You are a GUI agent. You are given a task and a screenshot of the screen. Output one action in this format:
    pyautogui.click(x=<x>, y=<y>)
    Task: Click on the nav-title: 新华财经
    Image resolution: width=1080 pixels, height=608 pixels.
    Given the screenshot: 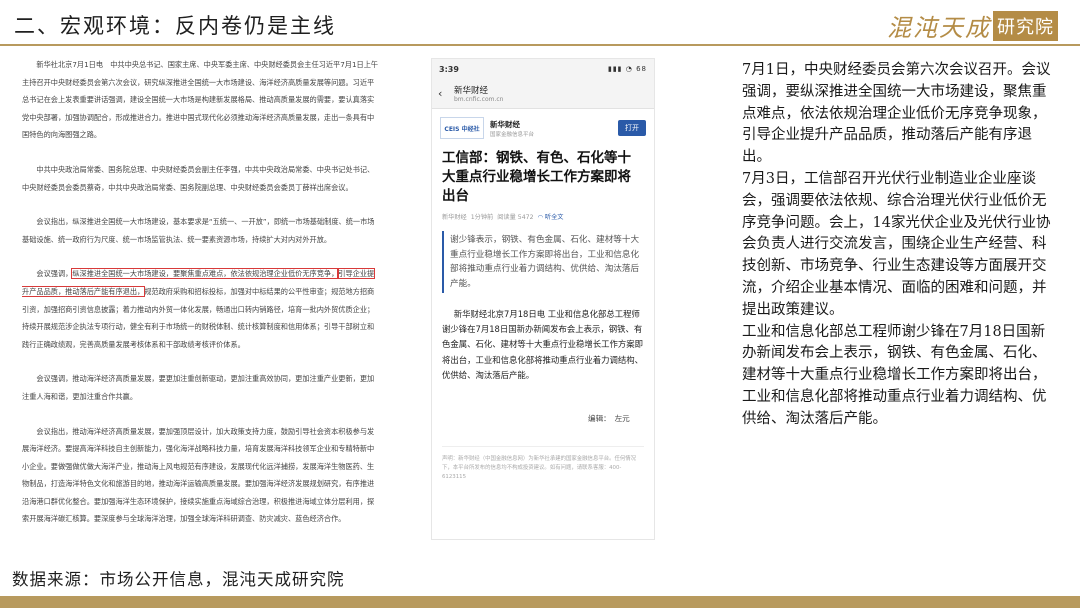 What is the action you would take?
    pyautogui.click(x=471, y=91)
    